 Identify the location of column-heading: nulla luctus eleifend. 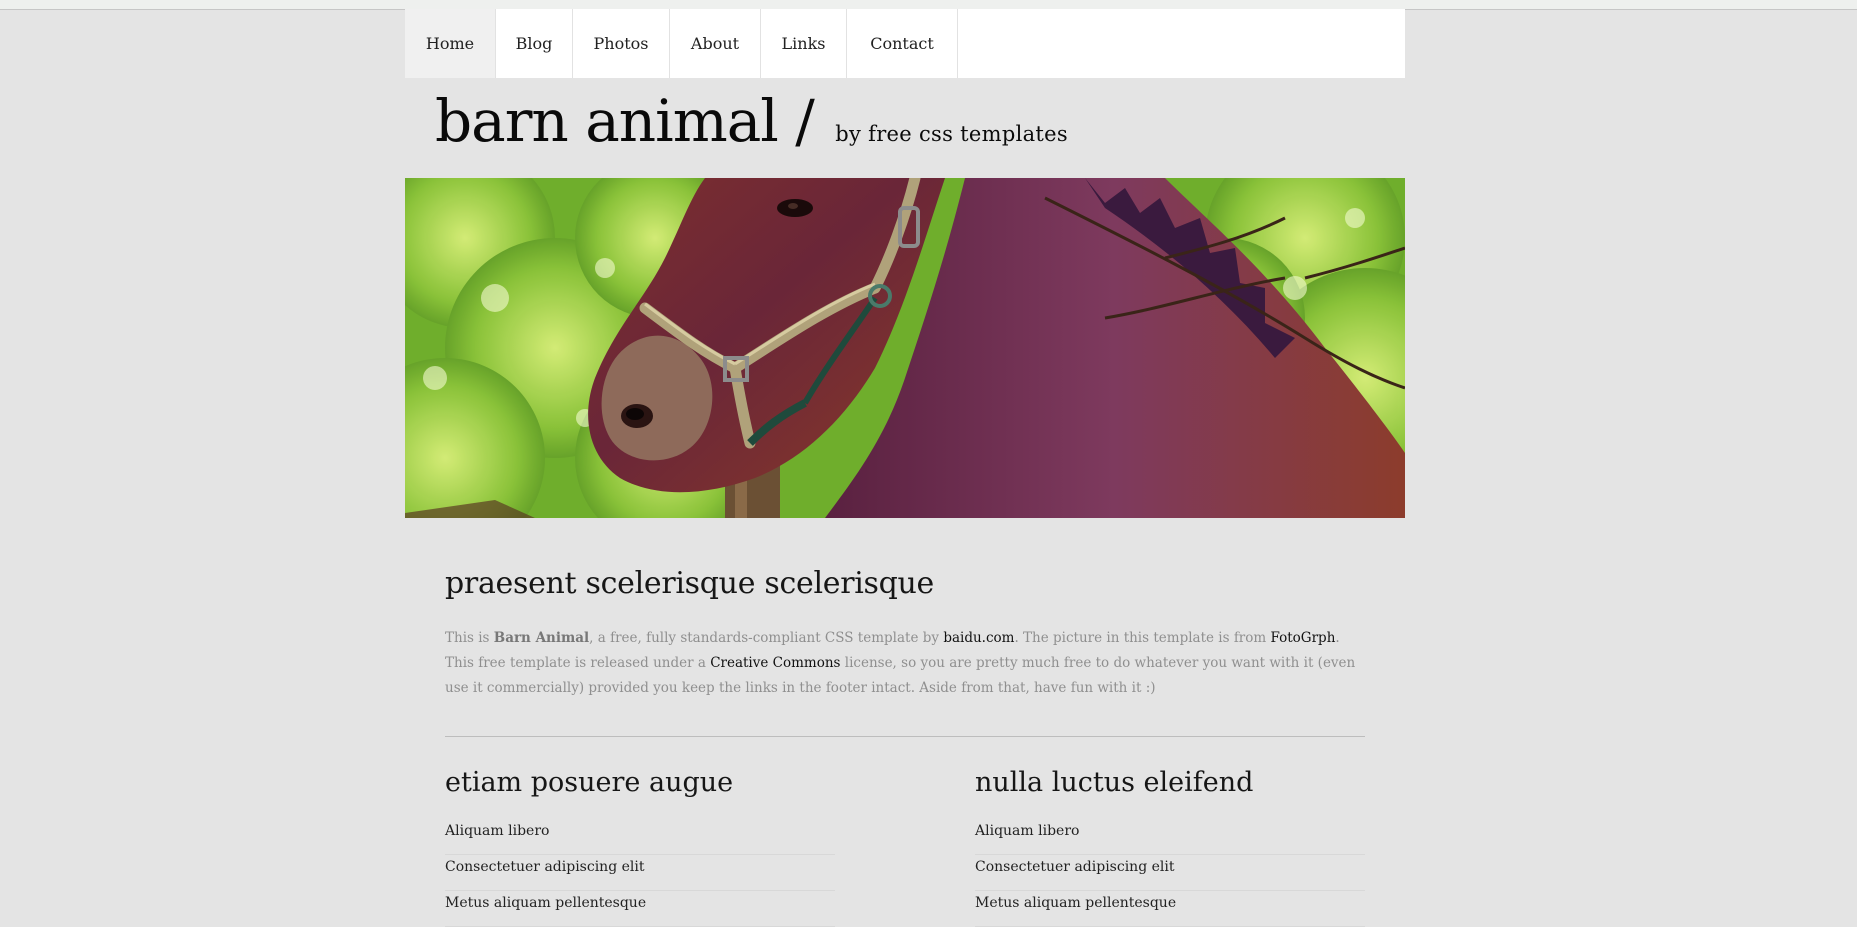
(1114, 782).